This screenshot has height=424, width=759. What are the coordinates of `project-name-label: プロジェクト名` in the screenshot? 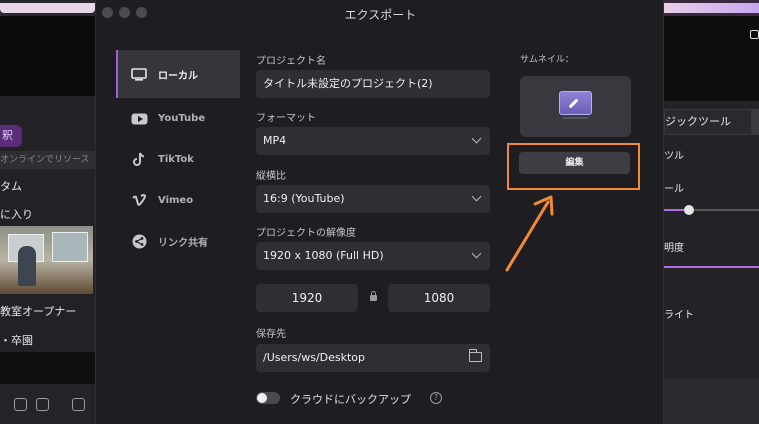 It's located at (291, 61).